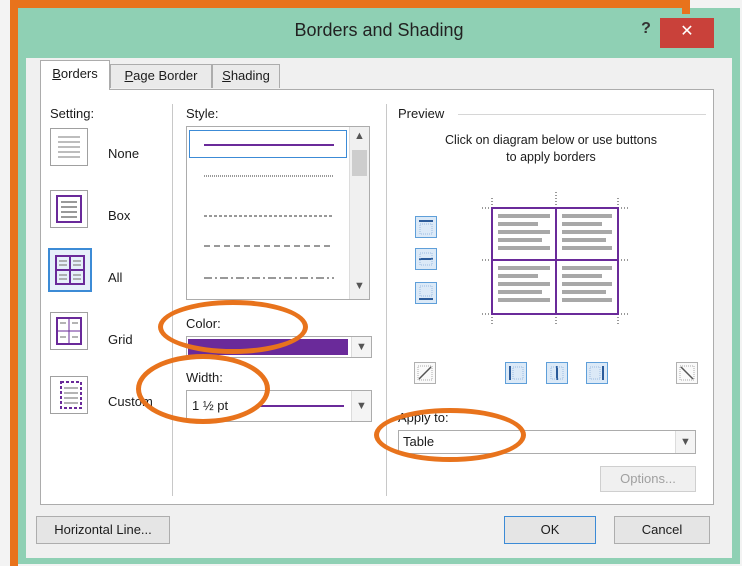 This screenshot has height=566, width=742. Describe the element at coordinates (597, 373) in the screenshot. I see `right-border-button` at that location.